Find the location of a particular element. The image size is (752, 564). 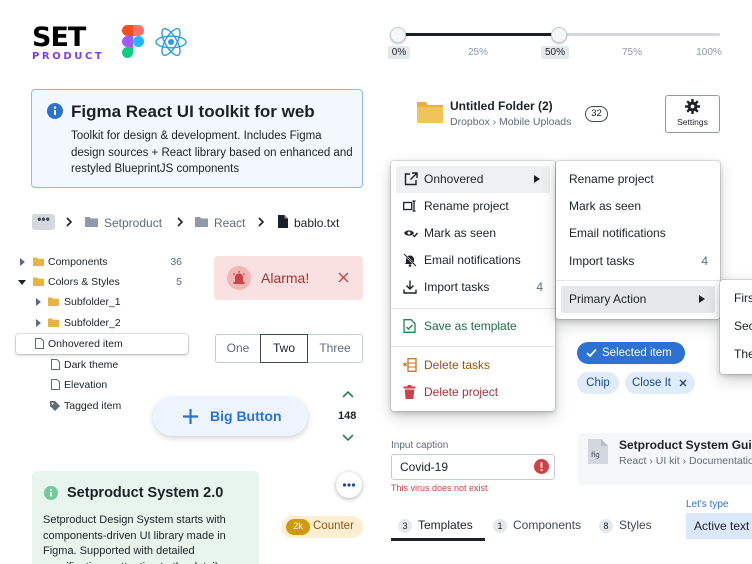

caret-down-icon is located at coordinates (22, 282).